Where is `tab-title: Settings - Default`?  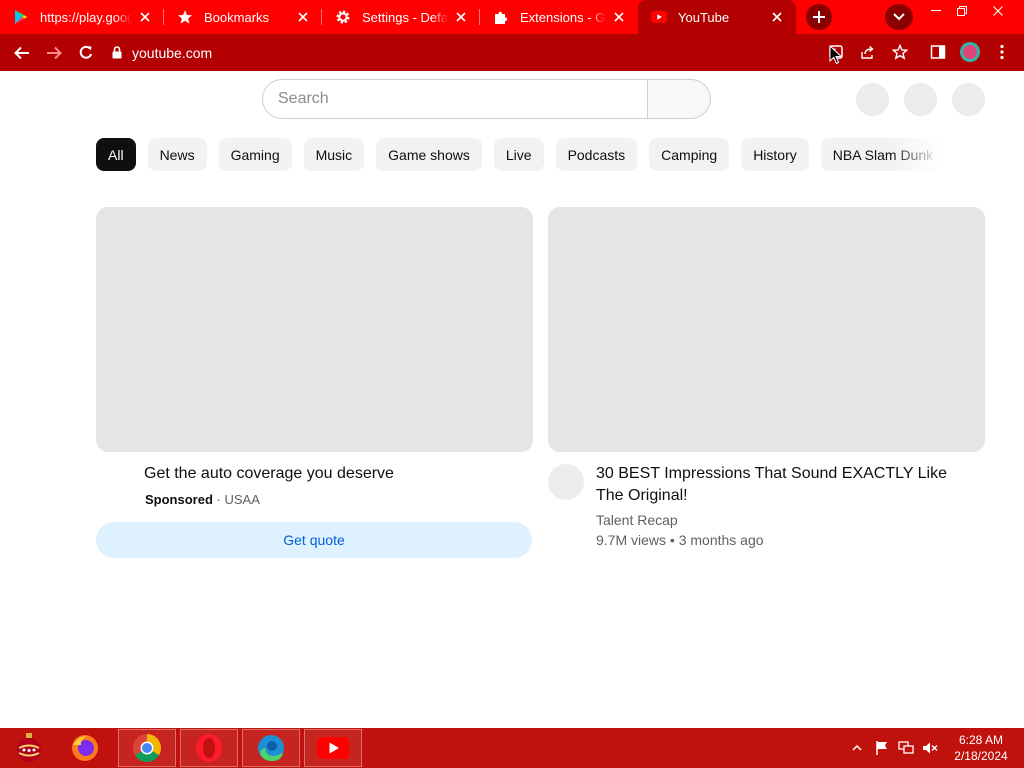 tab-title: Settings - Default is located at coordinates (405, 17).